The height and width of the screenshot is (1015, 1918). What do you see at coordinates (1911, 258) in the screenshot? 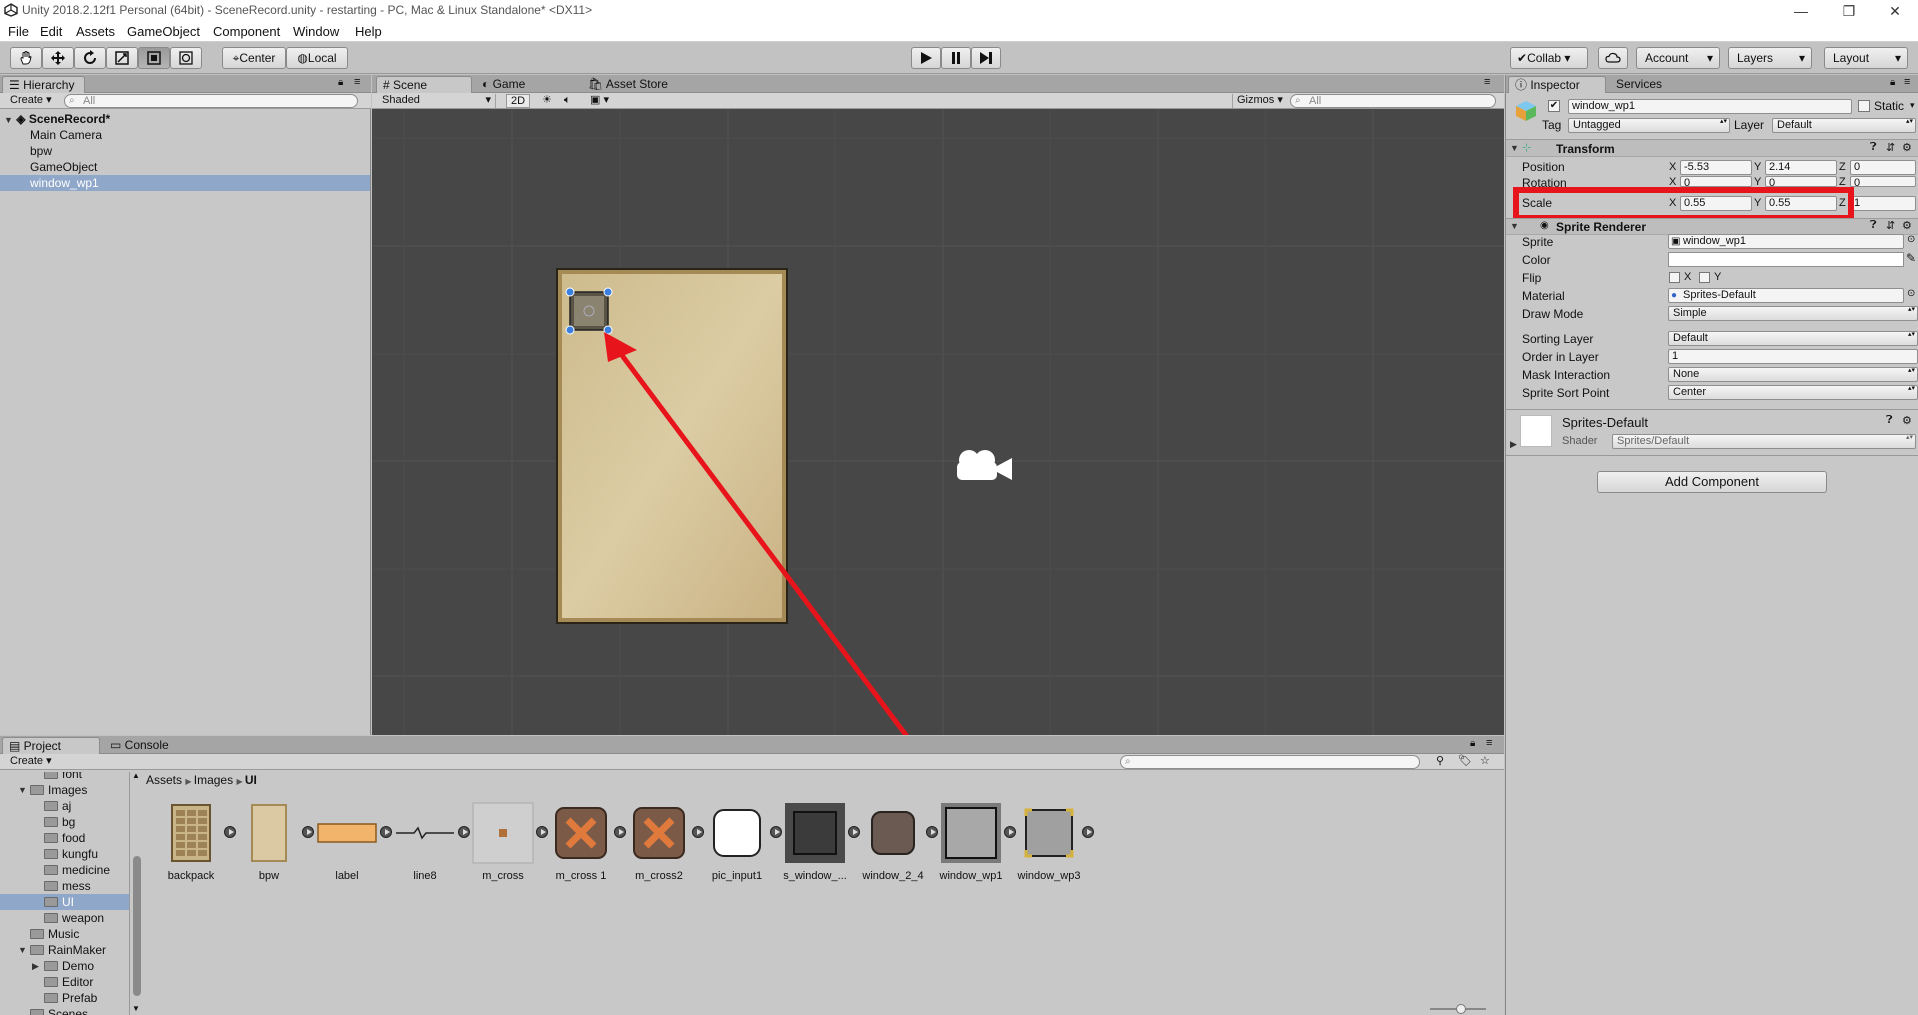
I see `eyedropper-icon: ✎` at bounding box center [1911, 258].